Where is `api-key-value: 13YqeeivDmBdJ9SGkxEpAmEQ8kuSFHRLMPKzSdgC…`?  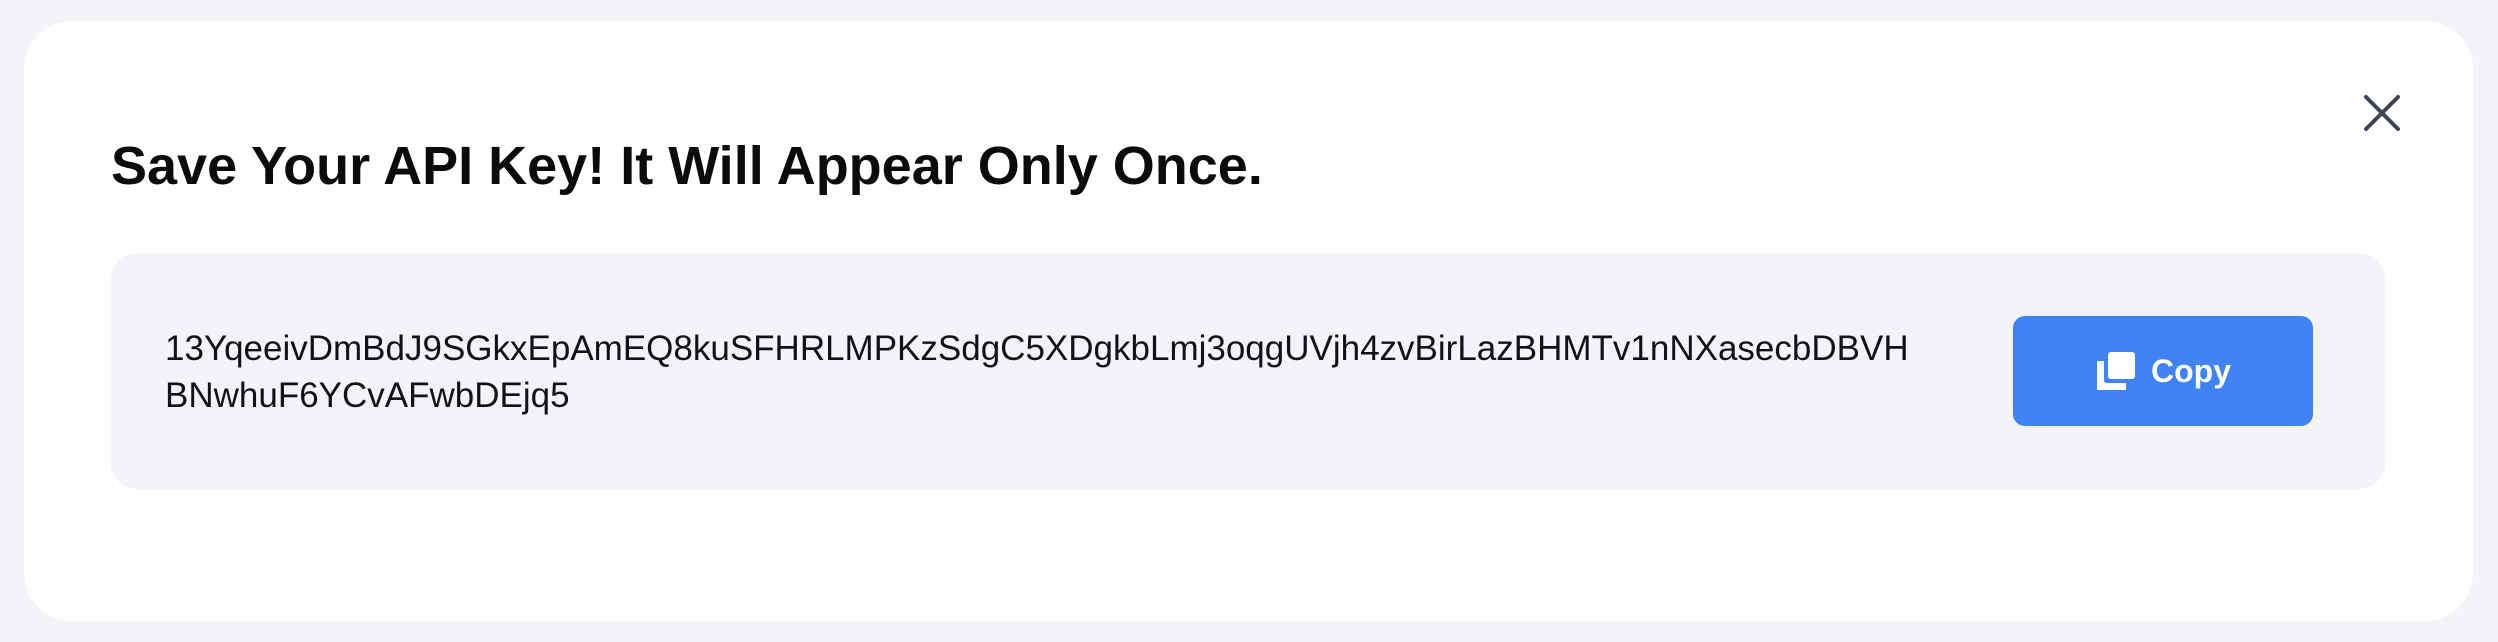 api-key-value: 13YqeeivDmBdJ9SGkxEpAmEQ8kuSFHRLMPKzSdgC… is located at coordinates (1080, 372).